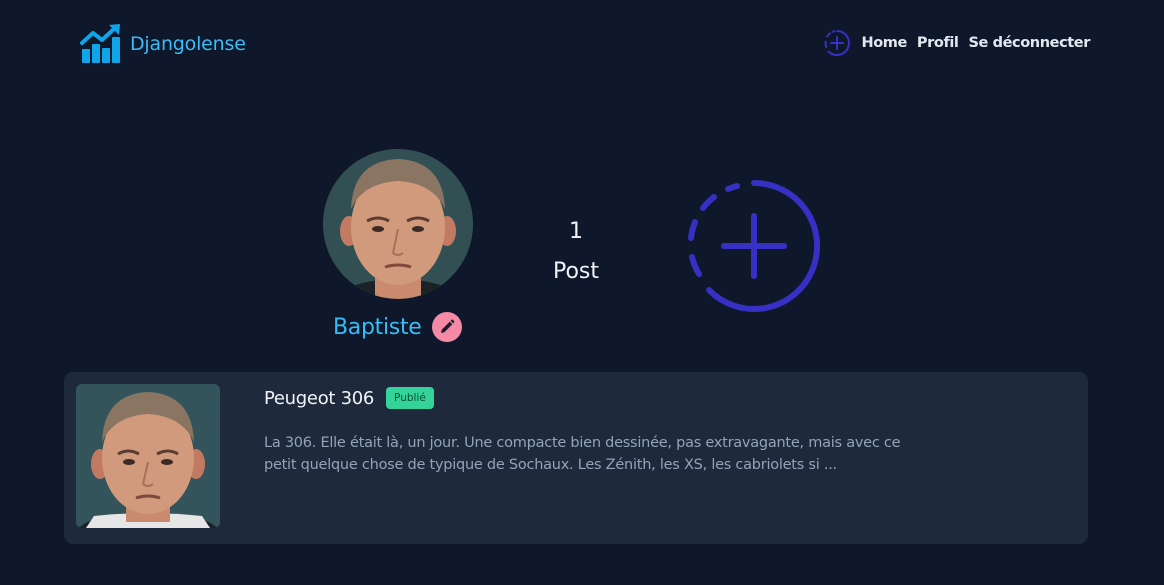 The height and width of the screenshot is (585, 1164). Describe the element at coordinates (319, 398) in the screenshot. I see `post-title: Peugeot 306` at that location.